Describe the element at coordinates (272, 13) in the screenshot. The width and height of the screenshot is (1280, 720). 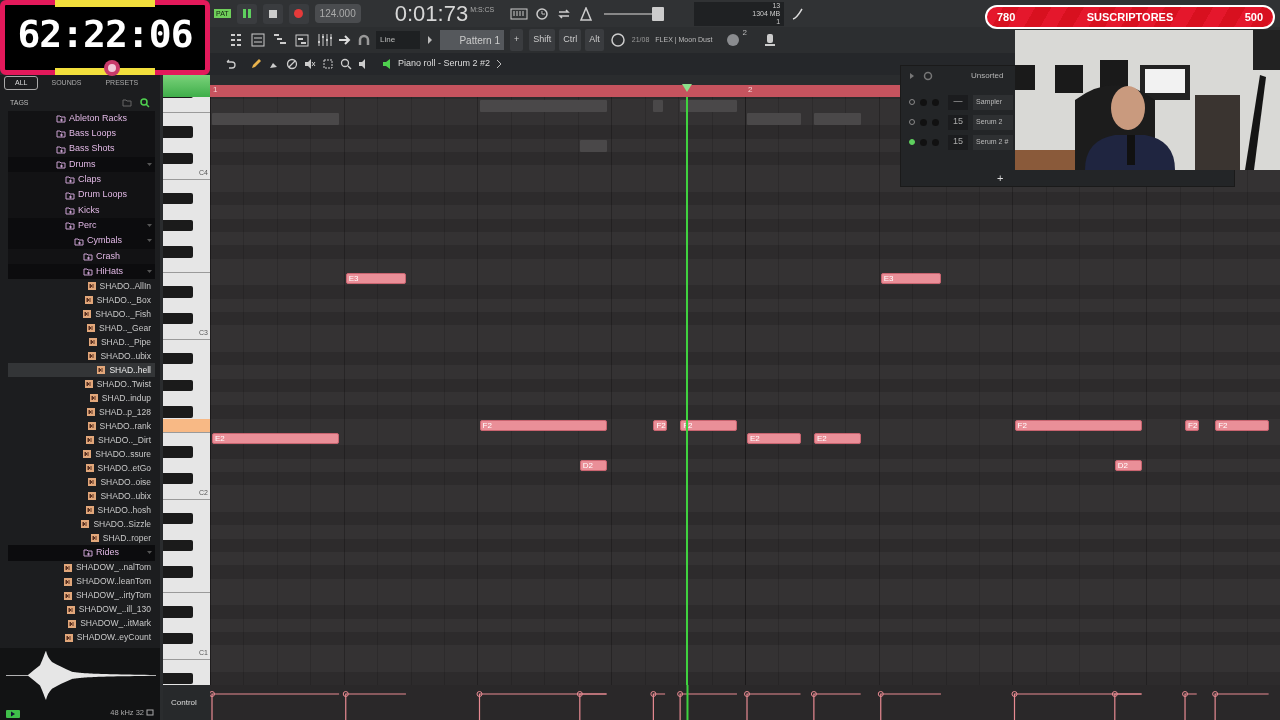
I see `stop-button` at that location.